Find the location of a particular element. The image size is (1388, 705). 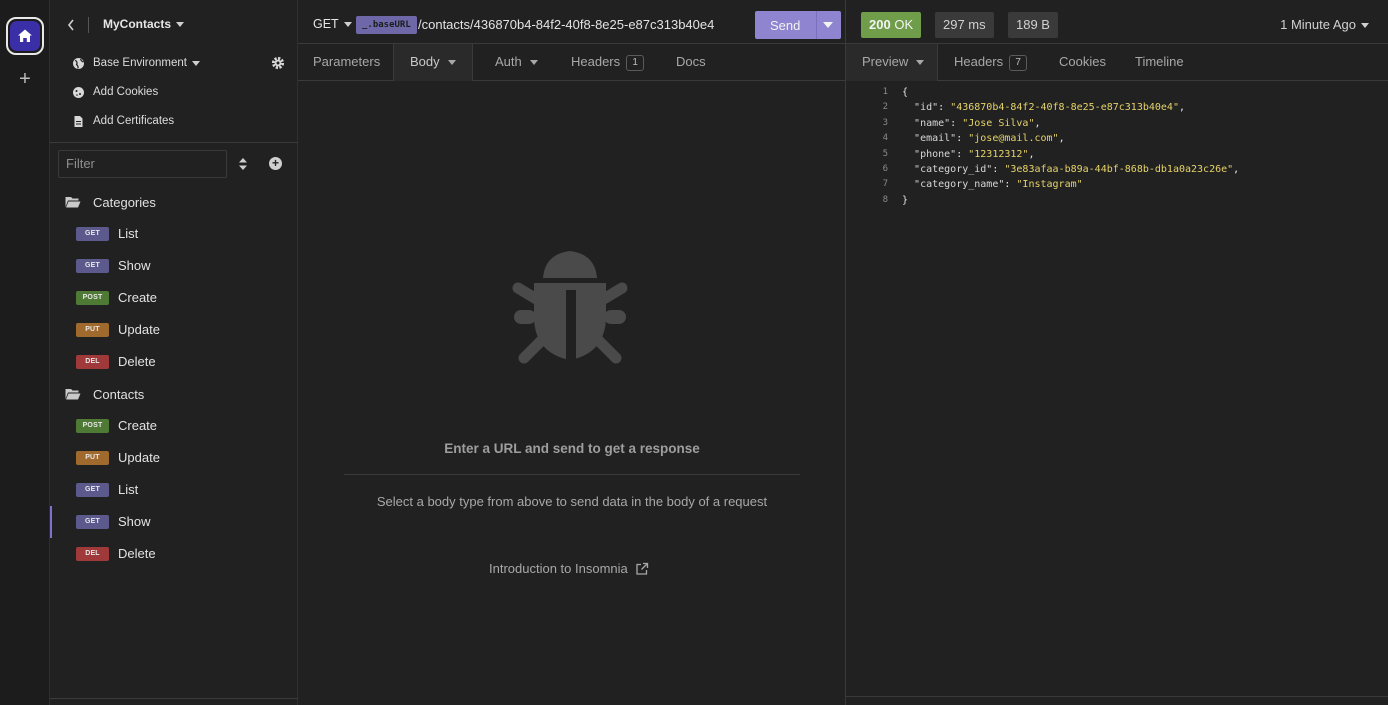

send-button-group: Send is located at coordinates (798, 25).